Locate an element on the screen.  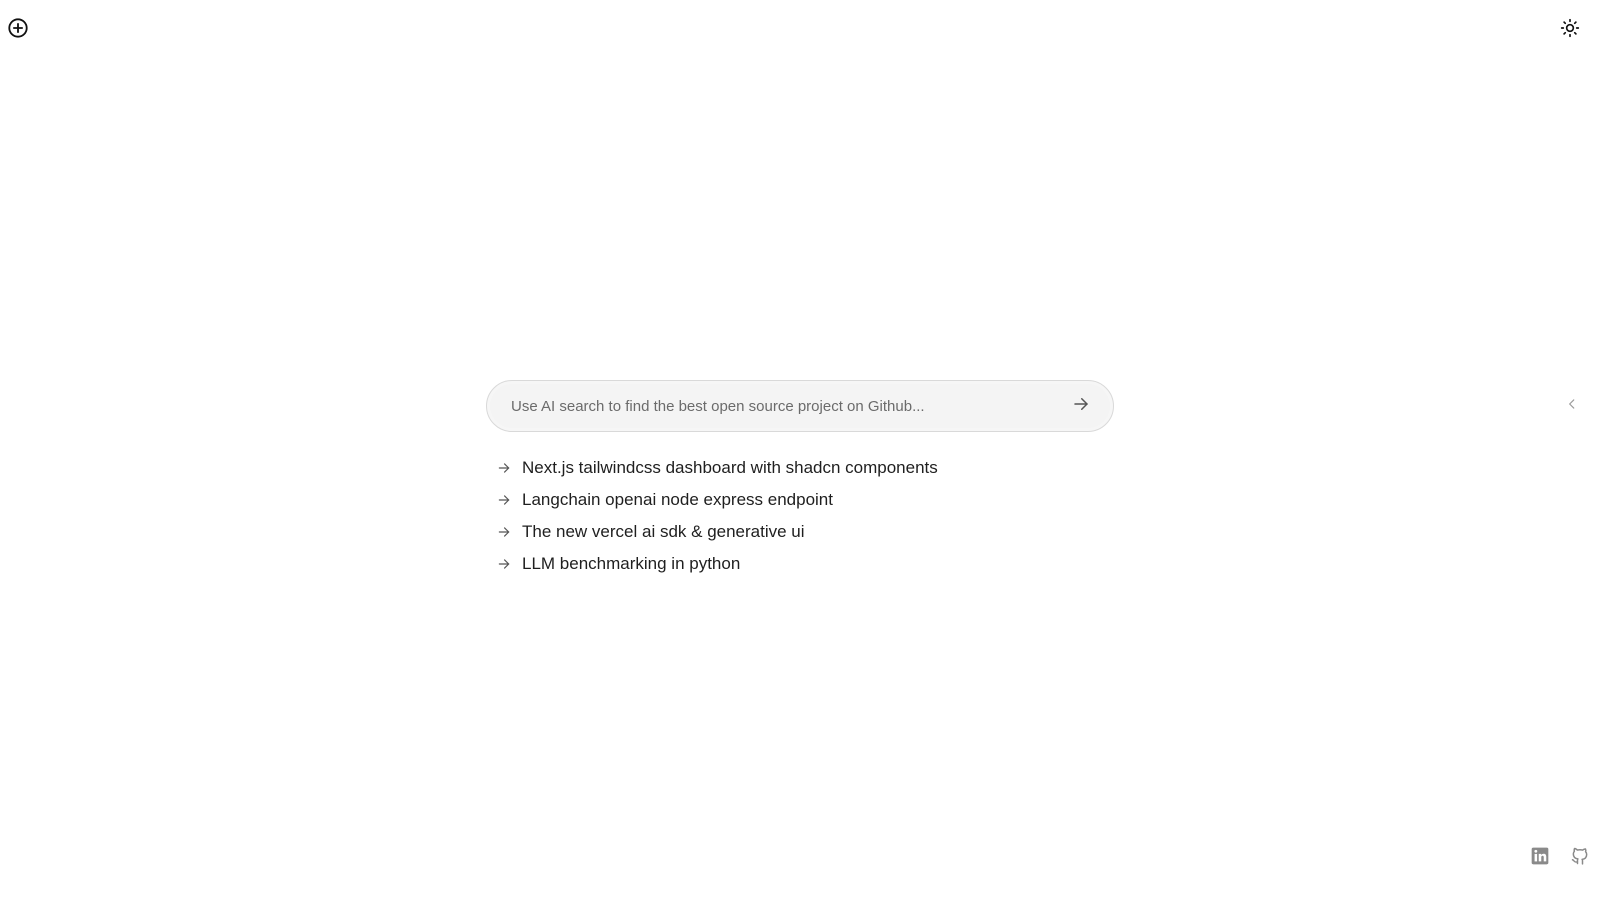
new-chat-button is located at coordinates (18, 28).